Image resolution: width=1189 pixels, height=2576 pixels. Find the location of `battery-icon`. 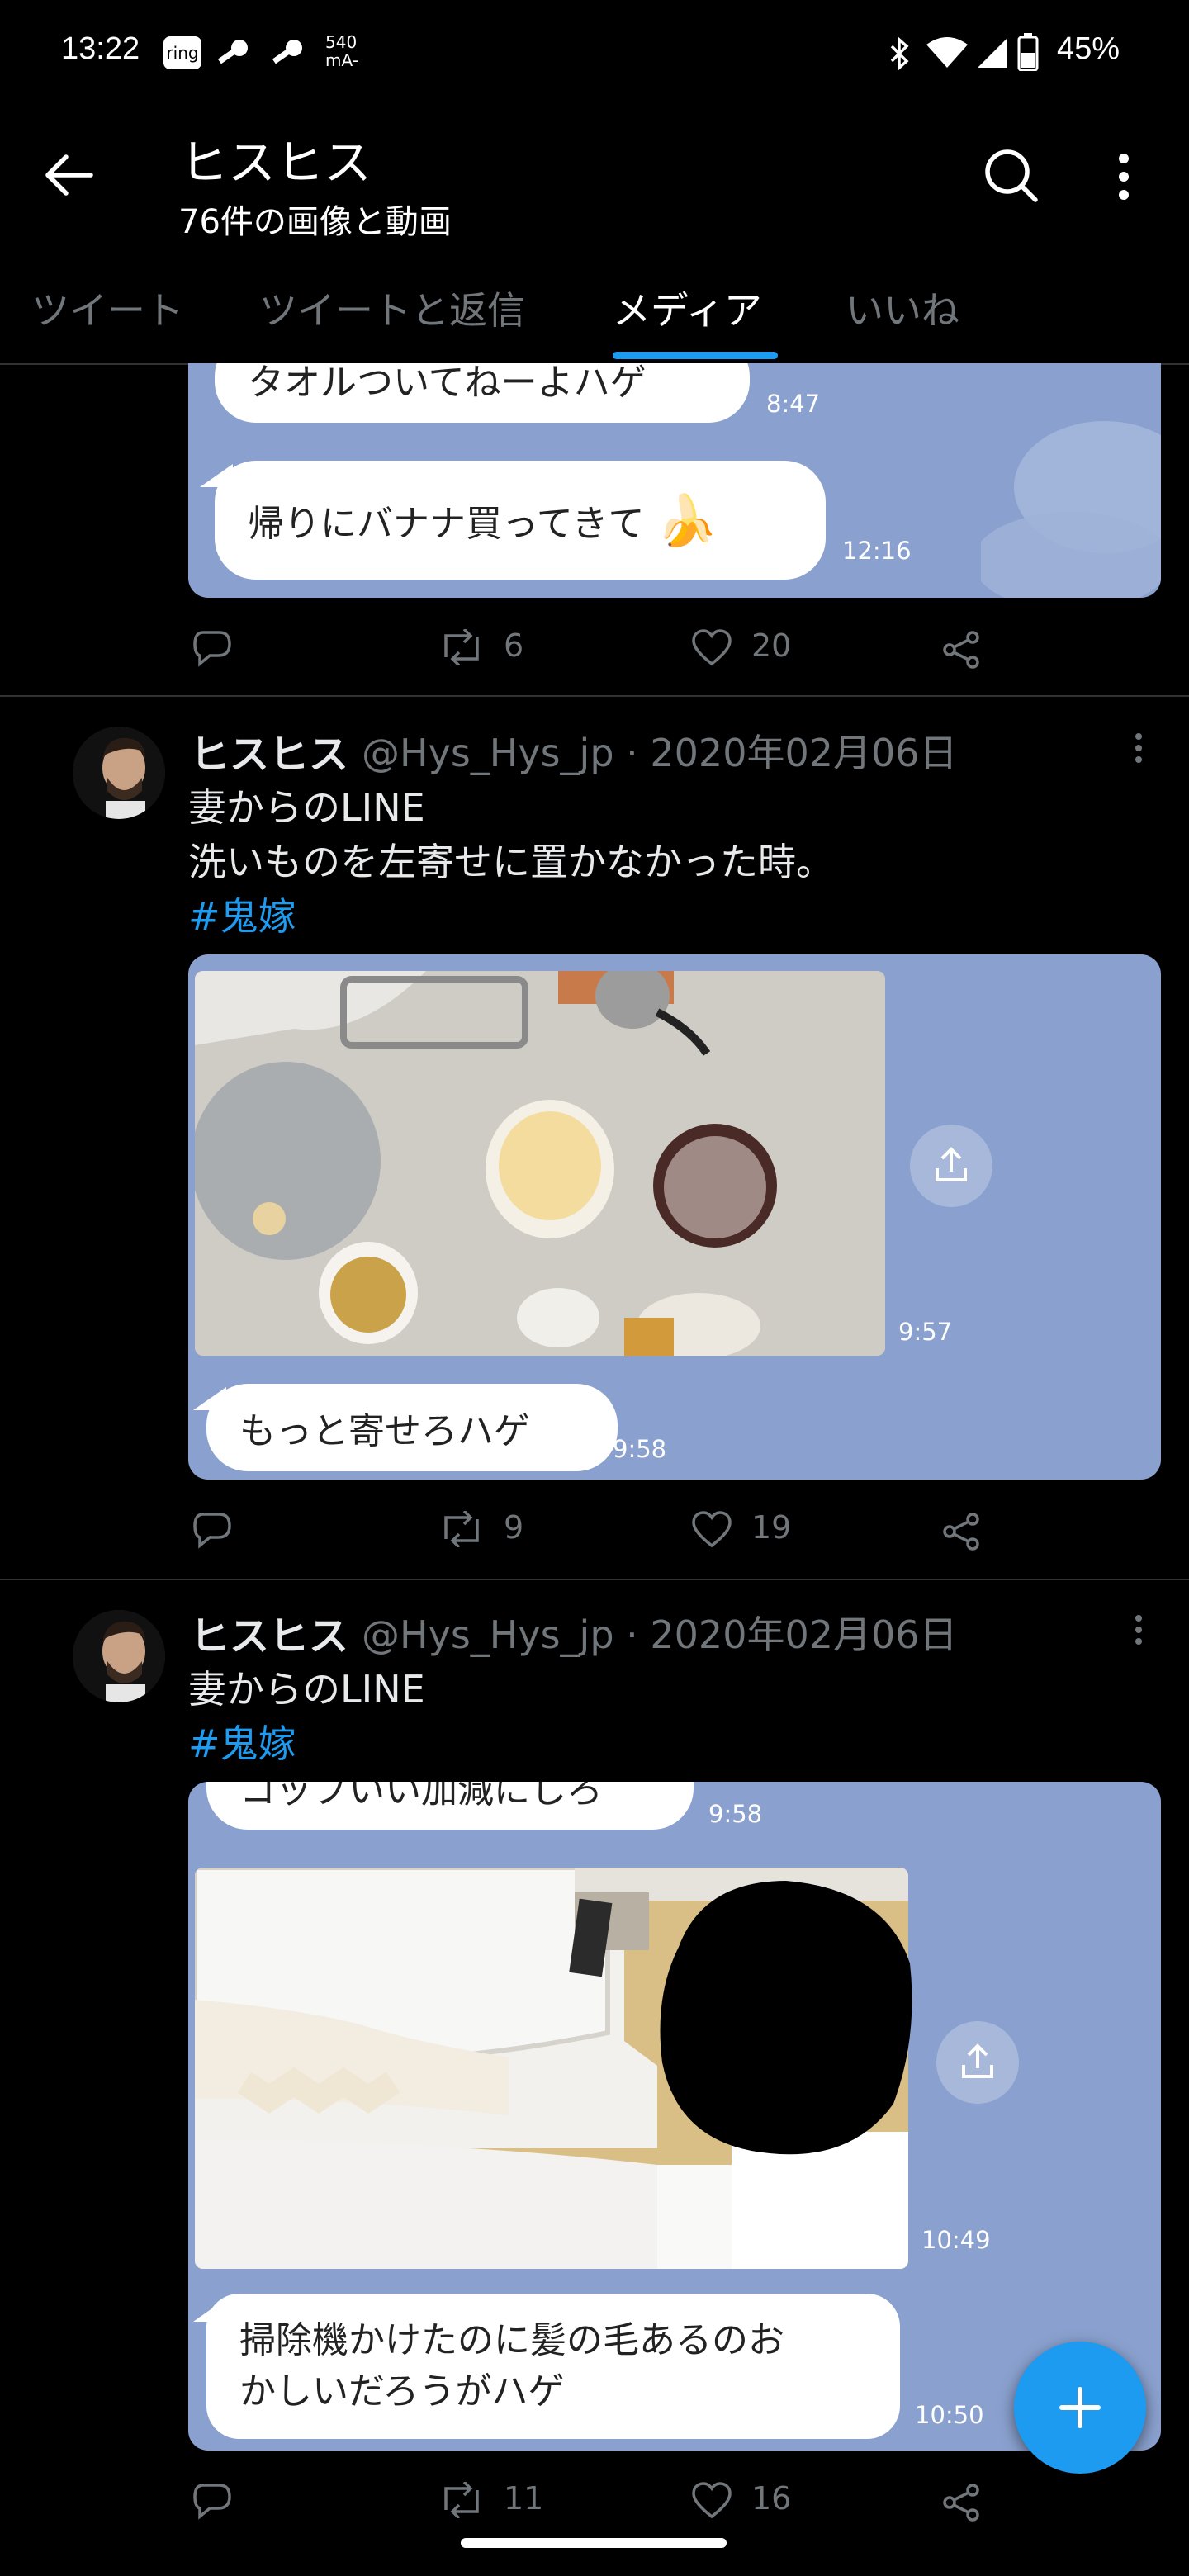

battery-icon is located at coordinates (1028, 52).